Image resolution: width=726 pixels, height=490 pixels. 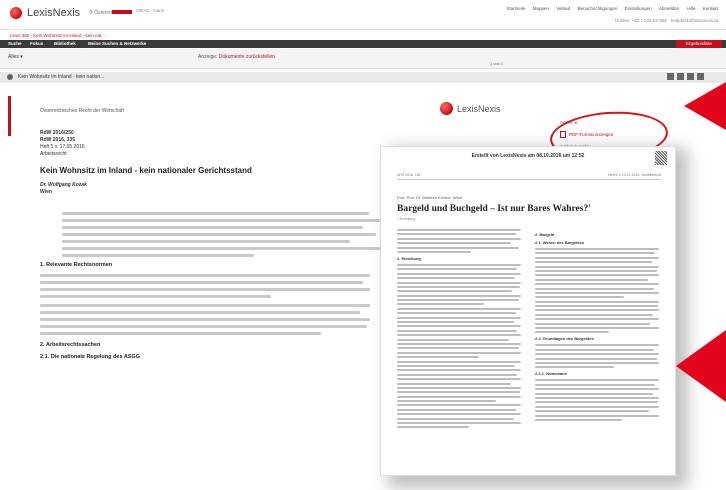 I want to click on printout-heading: 2.1. Wesen des Bargeldes, so click(x=560, y=242).